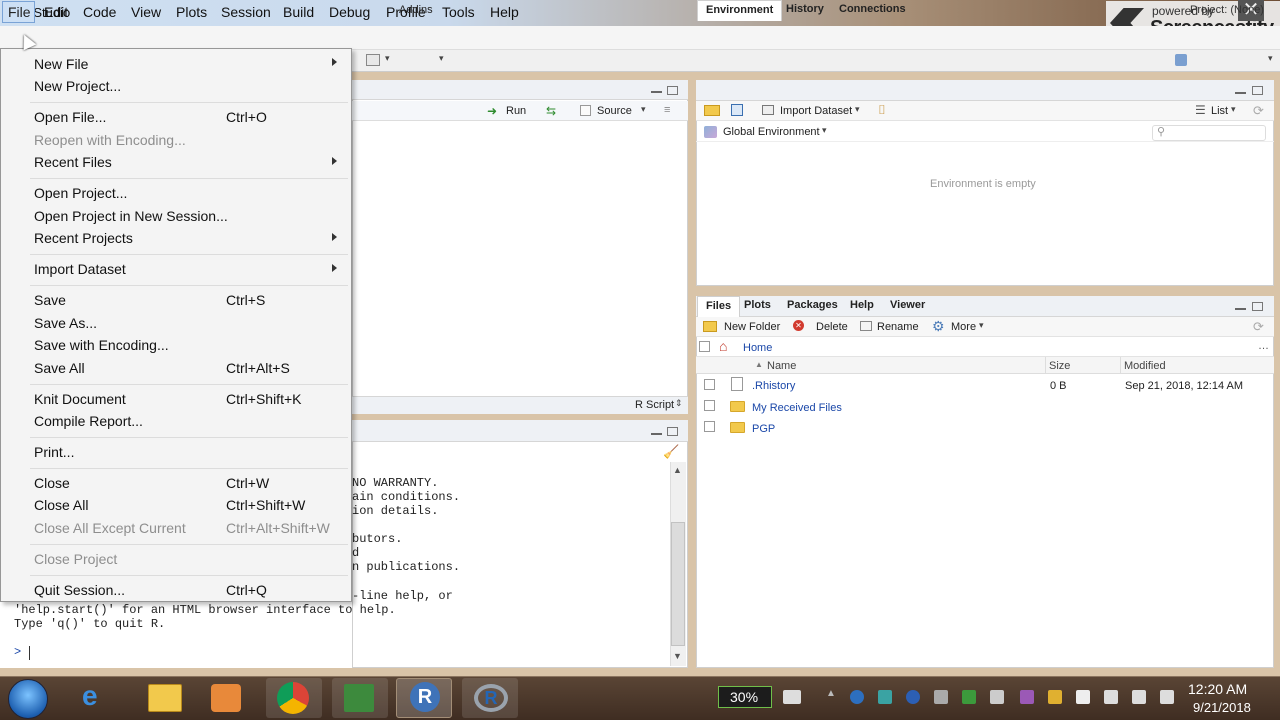  What do you see at coordinates (52, 483) in the screenshot?
I see `menu-item-close: Close` at bounding box center [52, 483].